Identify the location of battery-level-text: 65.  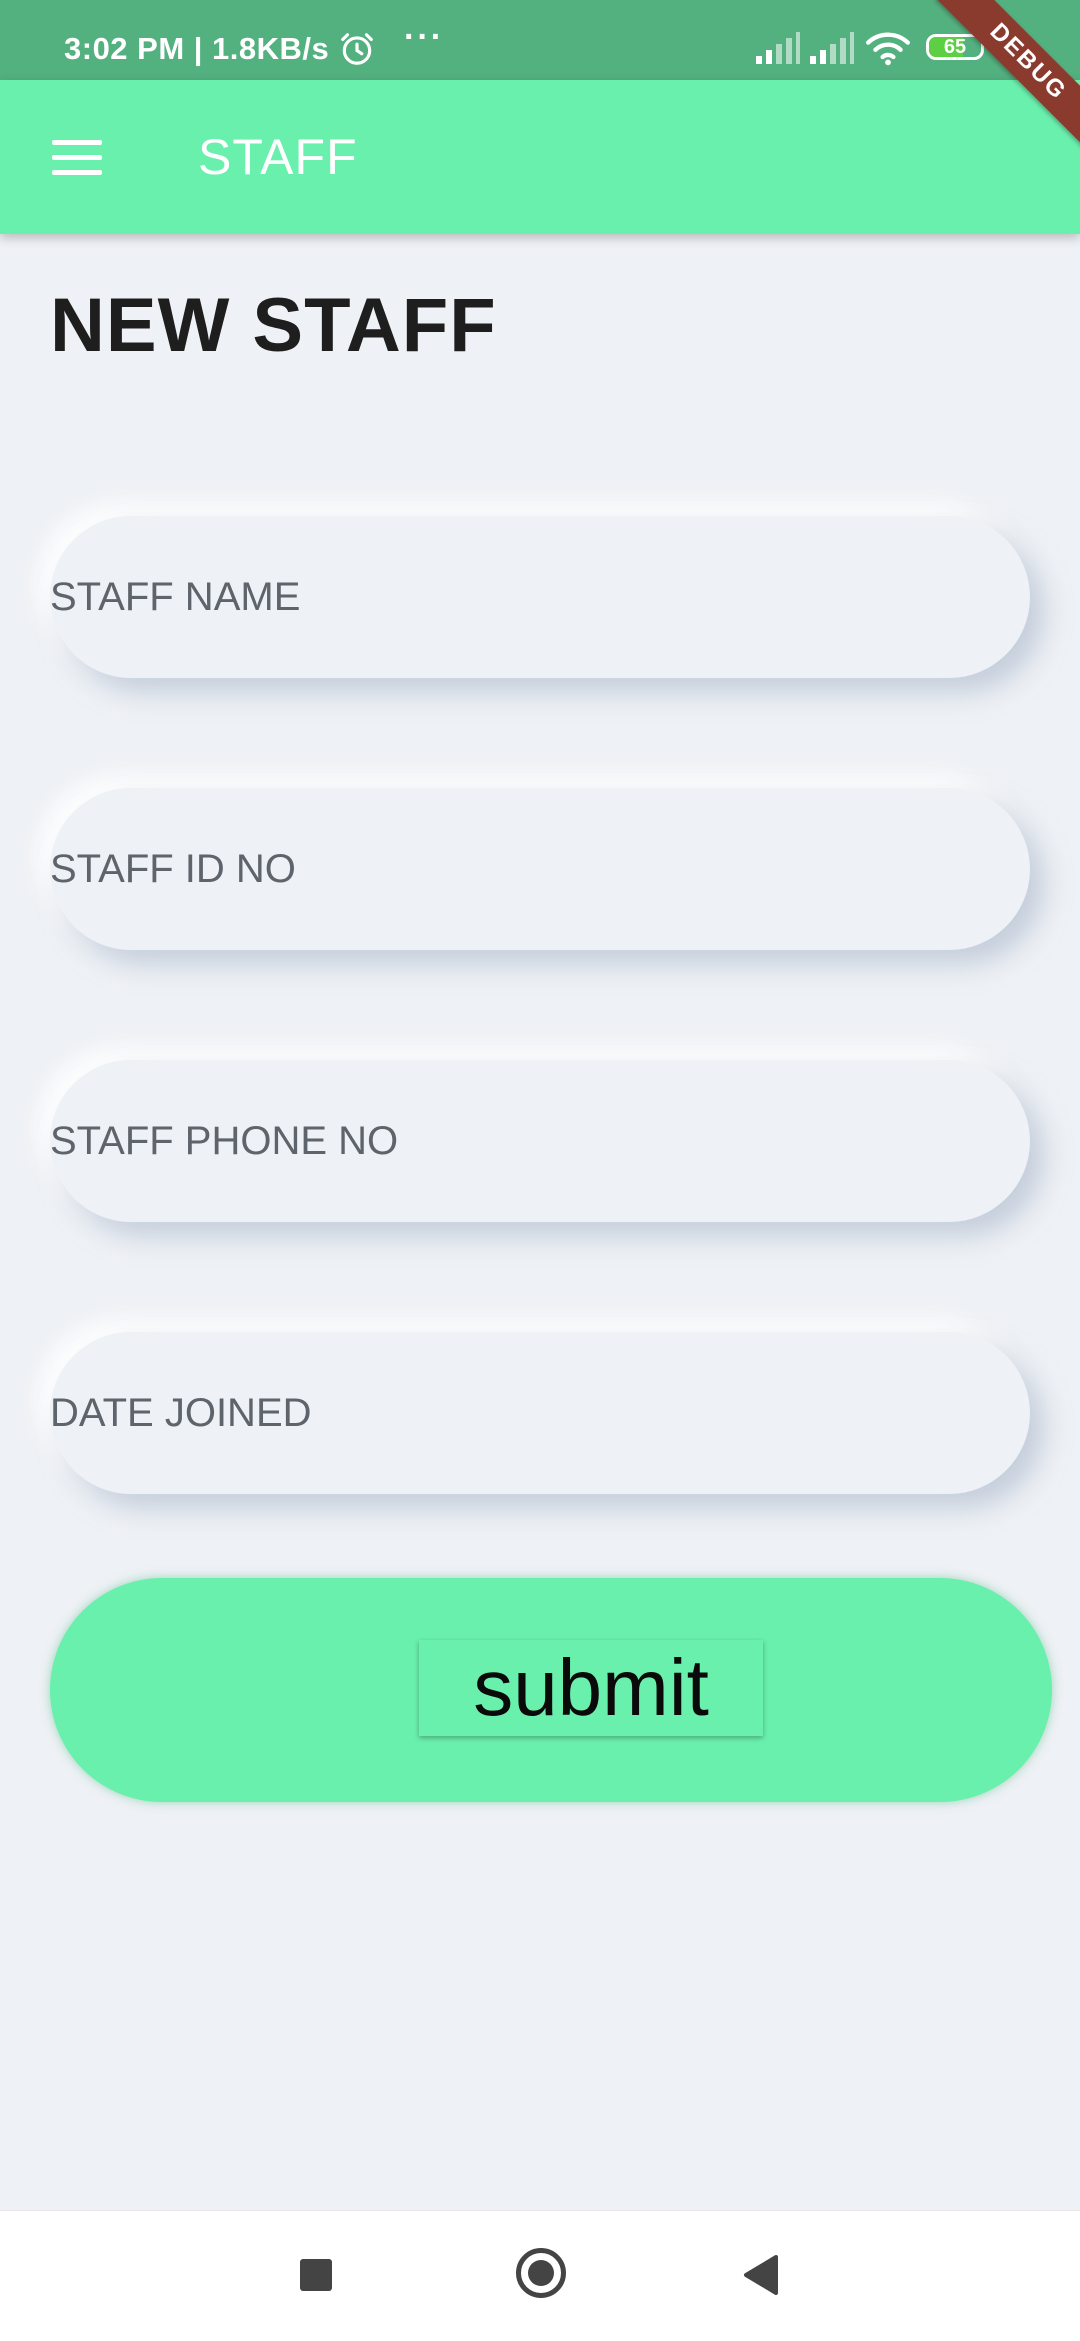
(955, 47).